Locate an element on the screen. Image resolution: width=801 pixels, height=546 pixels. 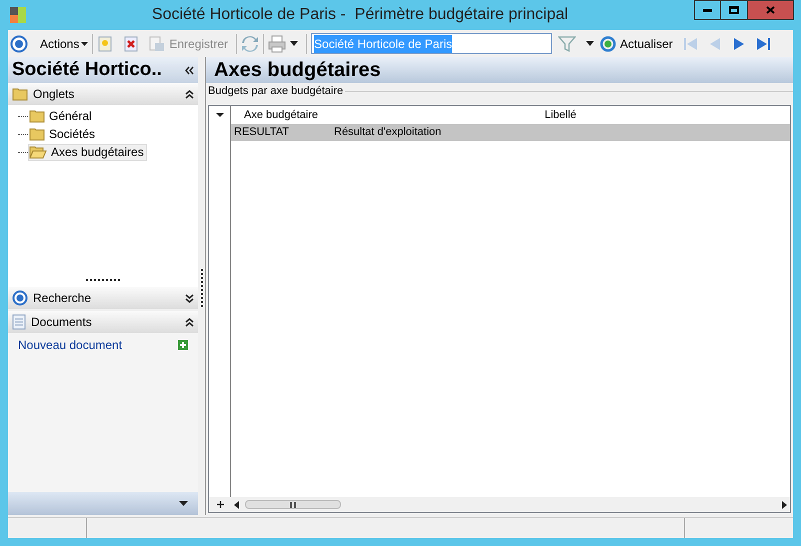
add-row-icon is located at coordinates (220, 504).